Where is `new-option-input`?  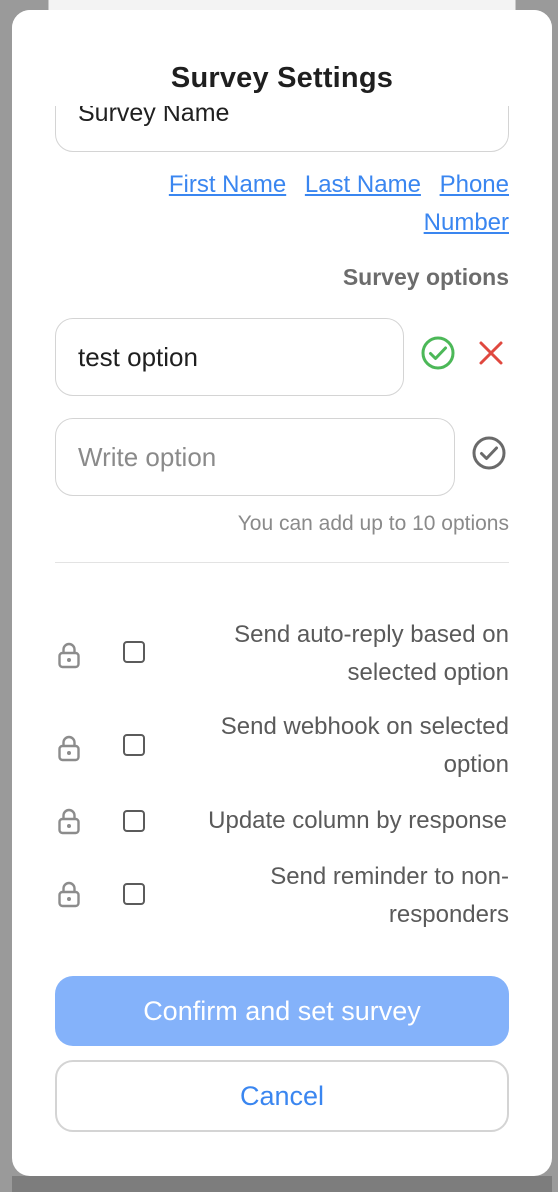
new-option-input is located at coordinates (266, 457).